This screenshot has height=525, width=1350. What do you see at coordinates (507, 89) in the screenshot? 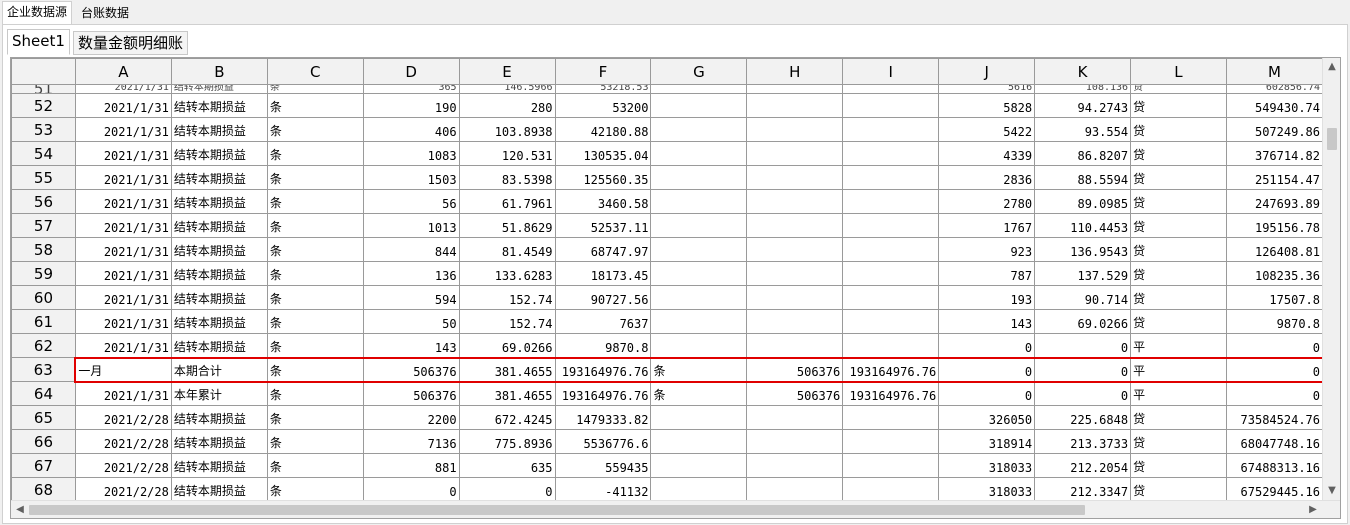
I see `table-cell: 146.5966` at bounding box center [507, 89].